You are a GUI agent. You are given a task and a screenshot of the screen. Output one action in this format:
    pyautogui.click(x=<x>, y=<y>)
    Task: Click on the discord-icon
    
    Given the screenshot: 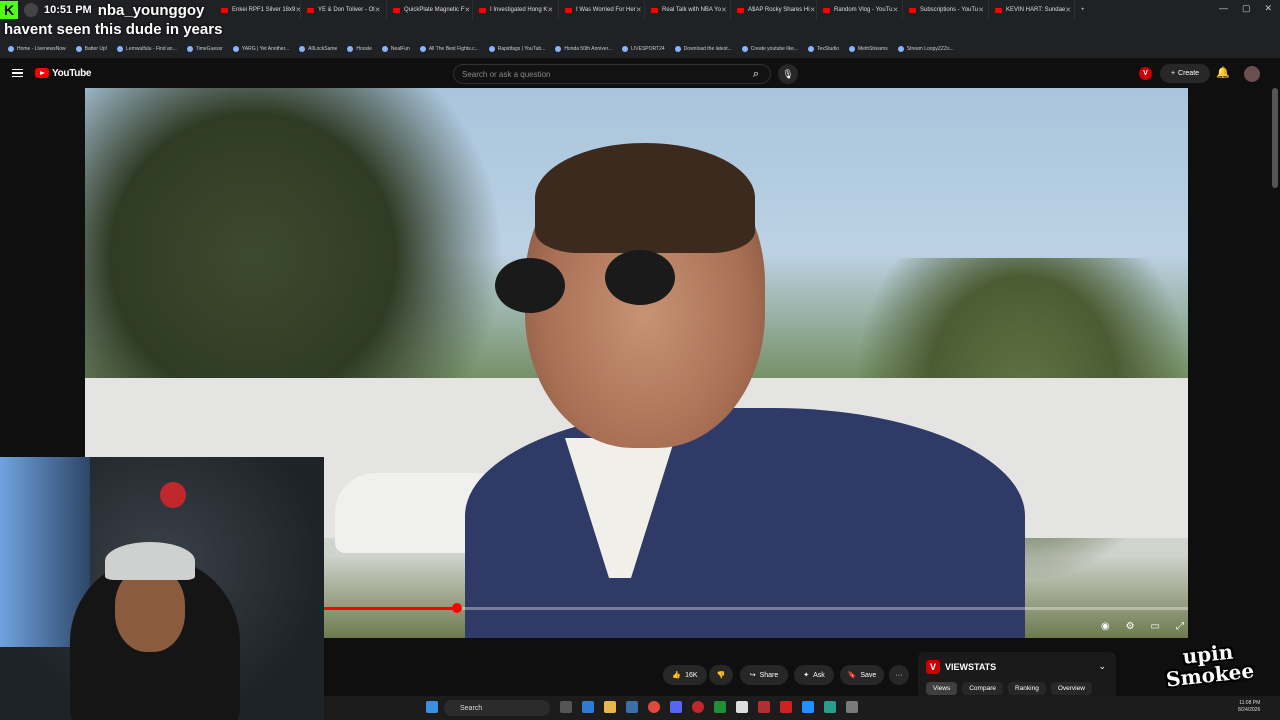 What is the action you would take?
    pyautogui.click(x=676, y=707)
    